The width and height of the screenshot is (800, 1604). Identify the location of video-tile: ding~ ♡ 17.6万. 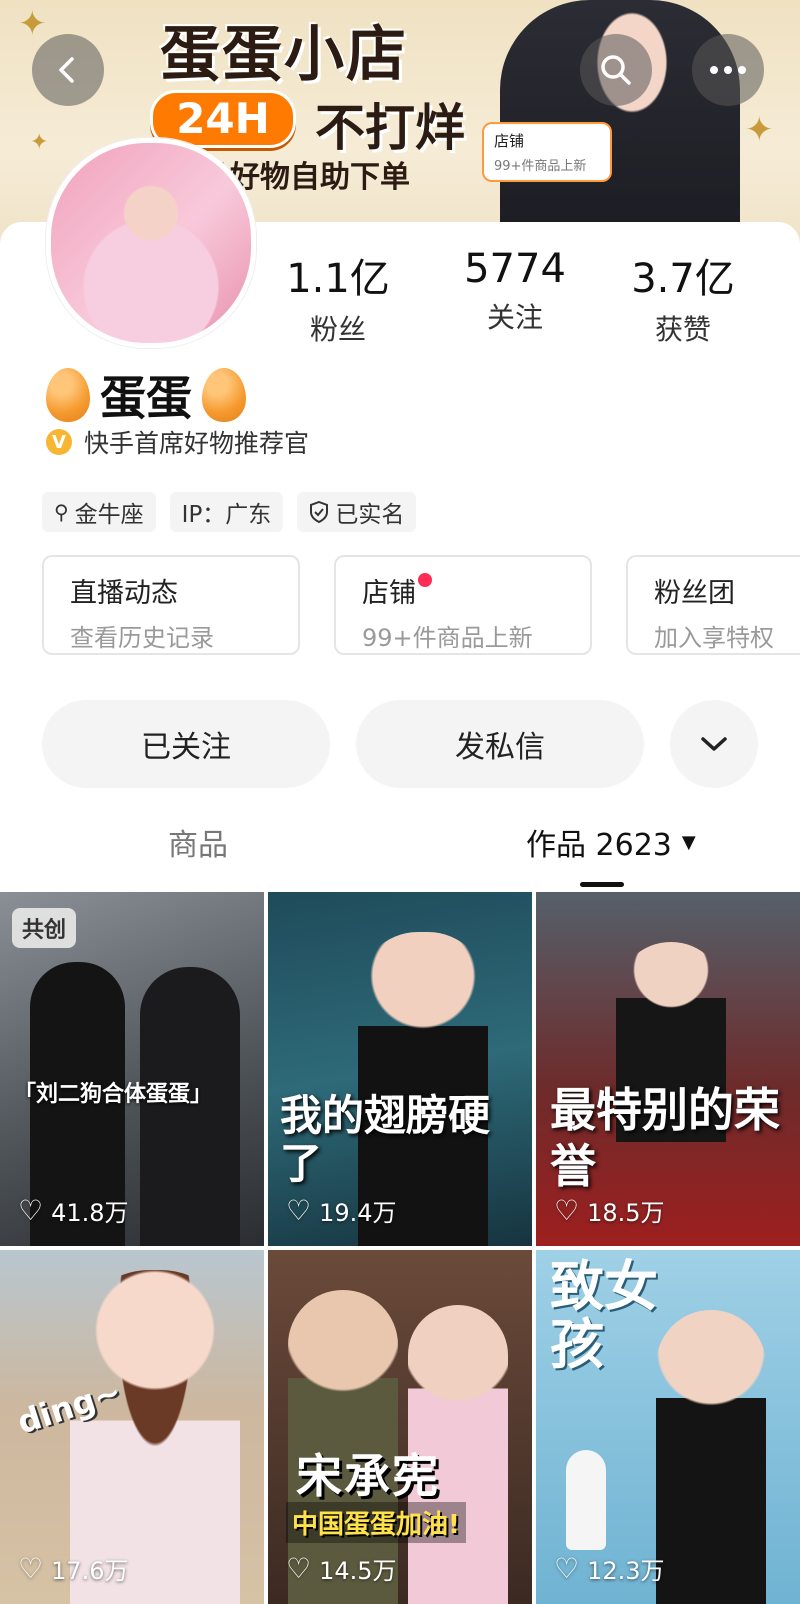
(132, 1427).